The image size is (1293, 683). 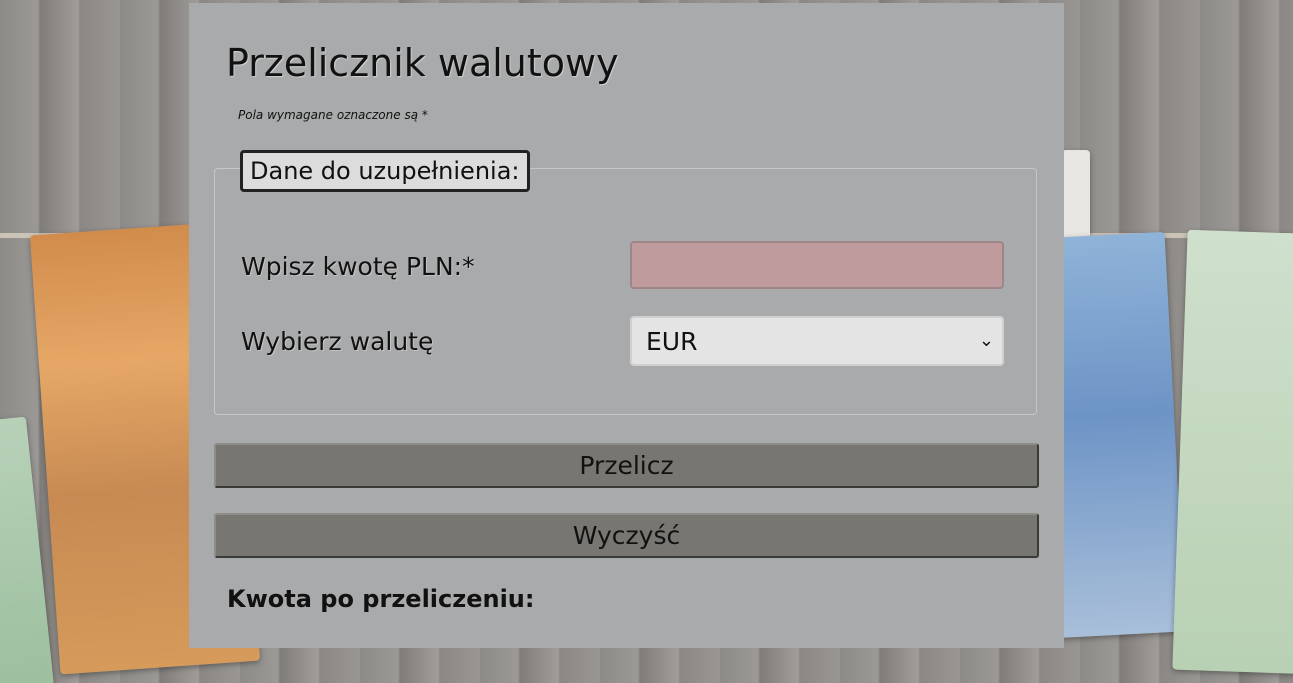 I want to click on result-label: Kwota po przeliczeniu:, so click(x=381, y=599).